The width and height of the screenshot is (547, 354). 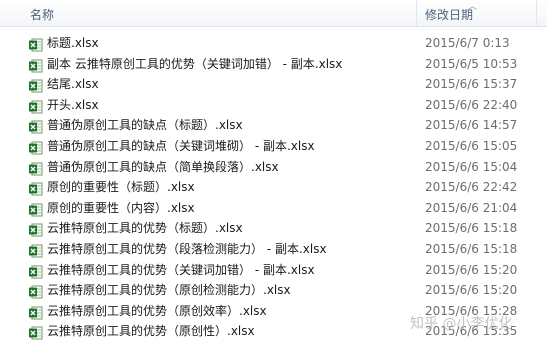 What do you see at coordinates (273, 228) in the screenshot?
I see `file-row: 云推特原创工具的优势（标题）.xlsx 2015/6/6 15:18` at bounding box center [273, 228].